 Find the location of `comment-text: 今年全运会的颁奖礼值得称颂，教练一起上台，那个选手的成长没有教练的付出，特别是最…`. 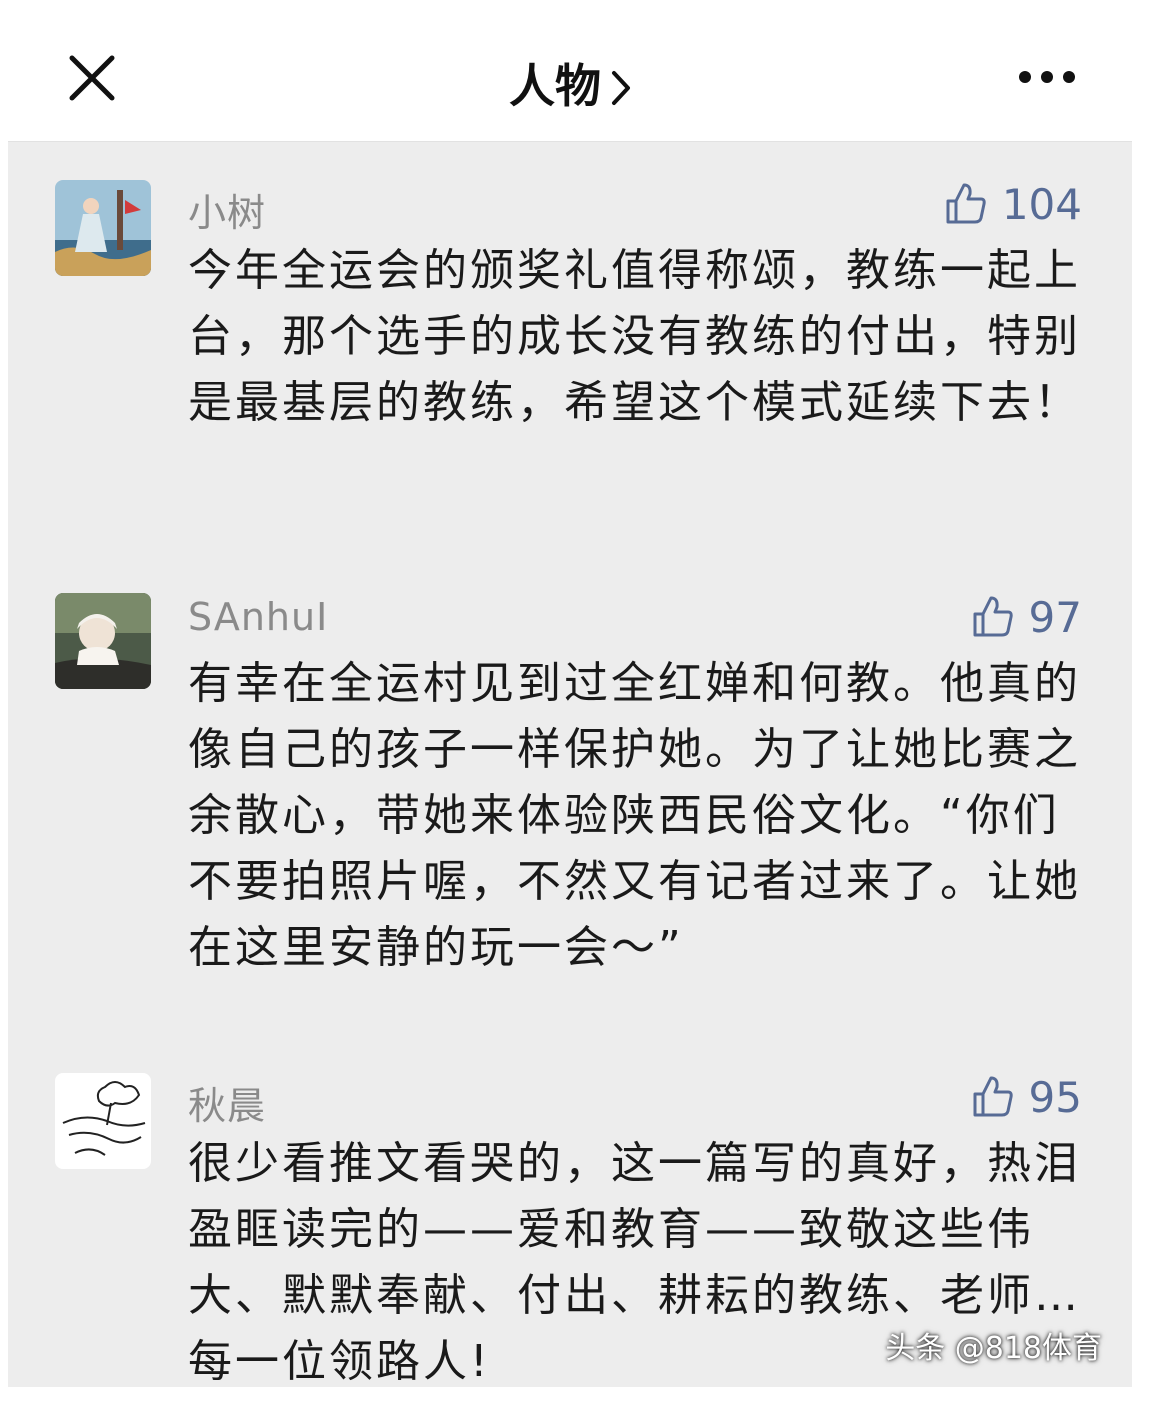

comment-text: 今年全运会的颁奖礼值得称颂，教练一起上台，那个选手的成长没有教练的付出，特别是最… is located at coordinates (634, 336).